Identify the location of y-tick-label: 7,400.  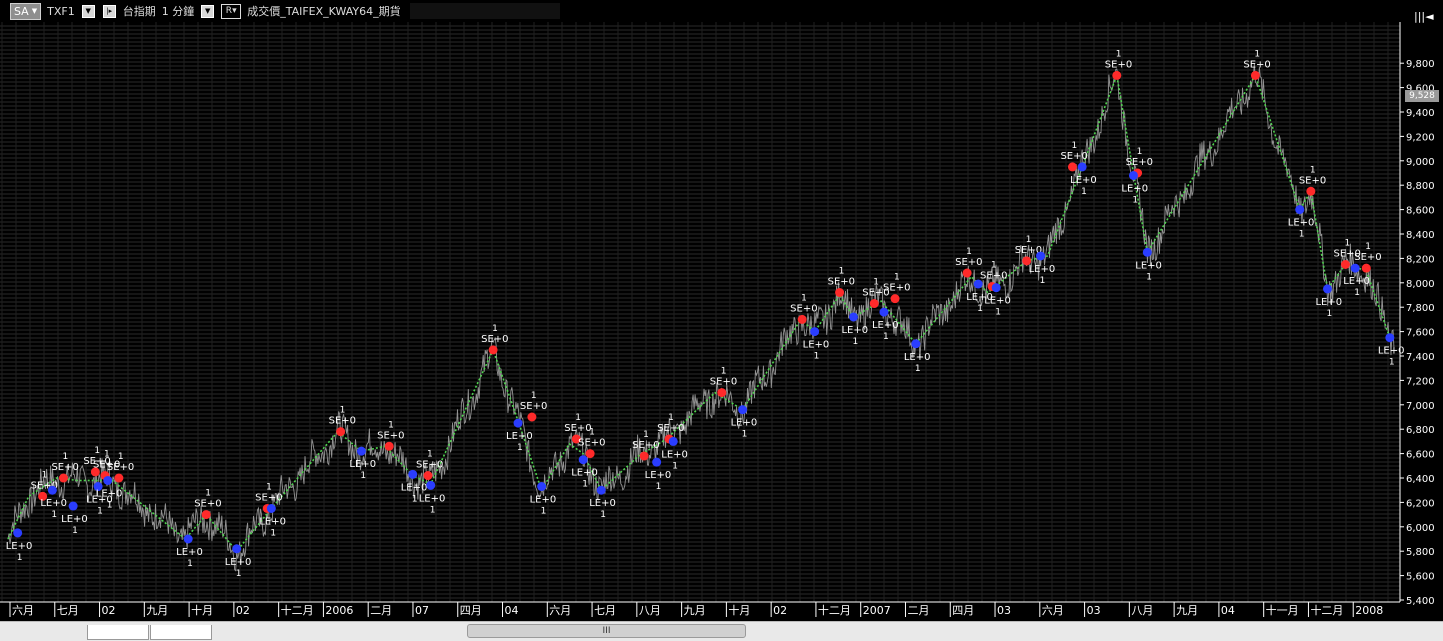
(1420, 357).